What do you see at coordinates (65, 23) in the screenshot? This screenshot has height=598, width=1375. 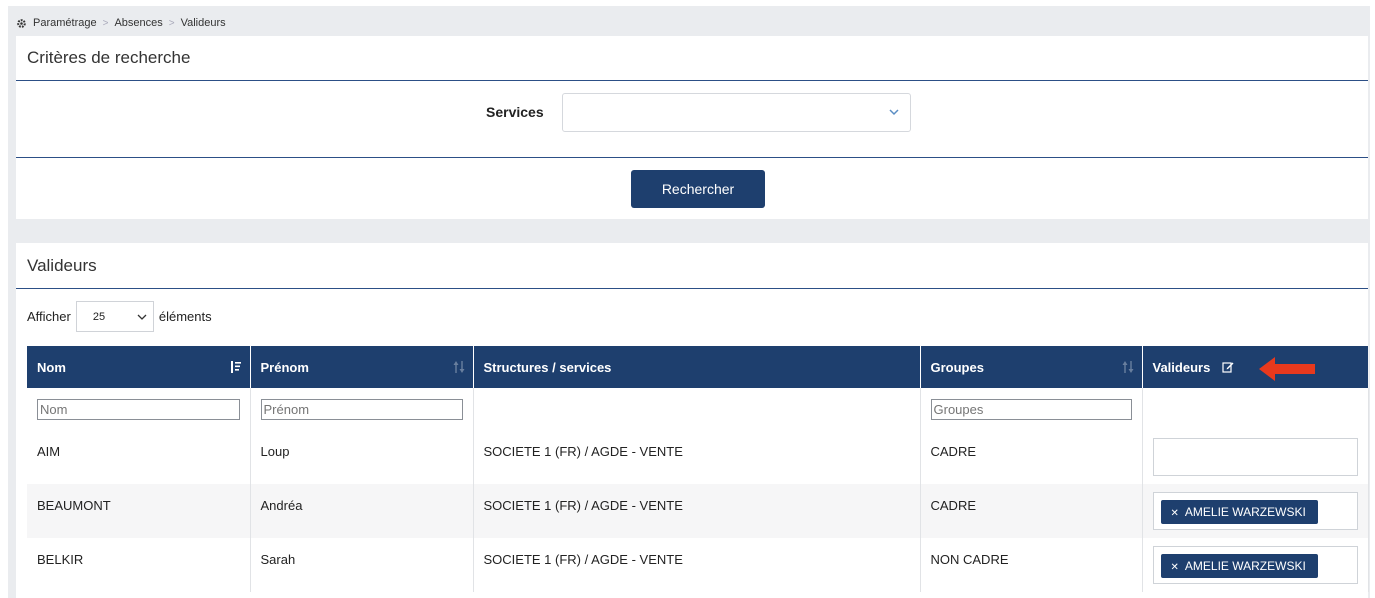 I see `breadcrumb-item-parametrage: Paramétrage` at bounding box center [65, 23].